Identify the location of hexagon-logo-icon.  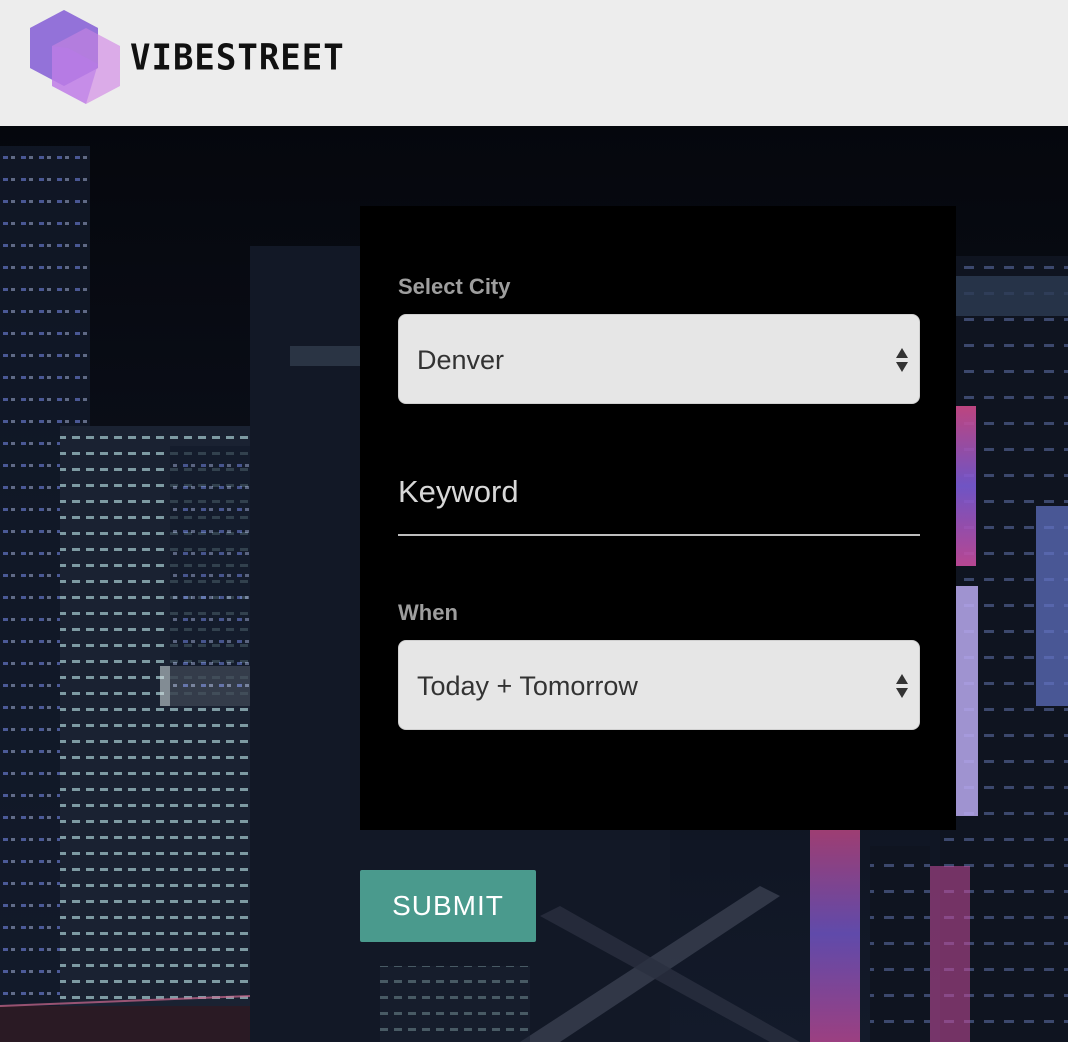
(75, 57).